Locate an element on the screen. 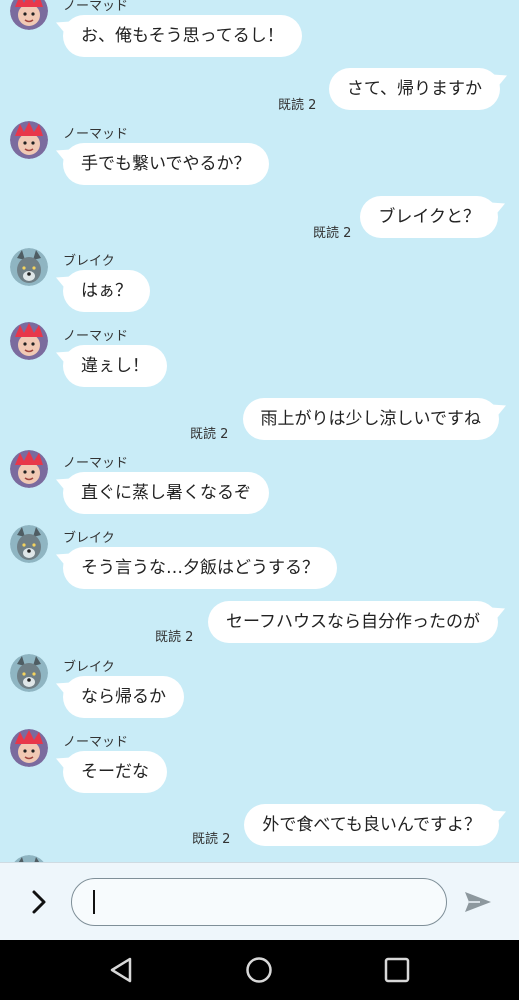 The image size is (519, 1000). nav-recents-button is located at coordinates (397, 970).